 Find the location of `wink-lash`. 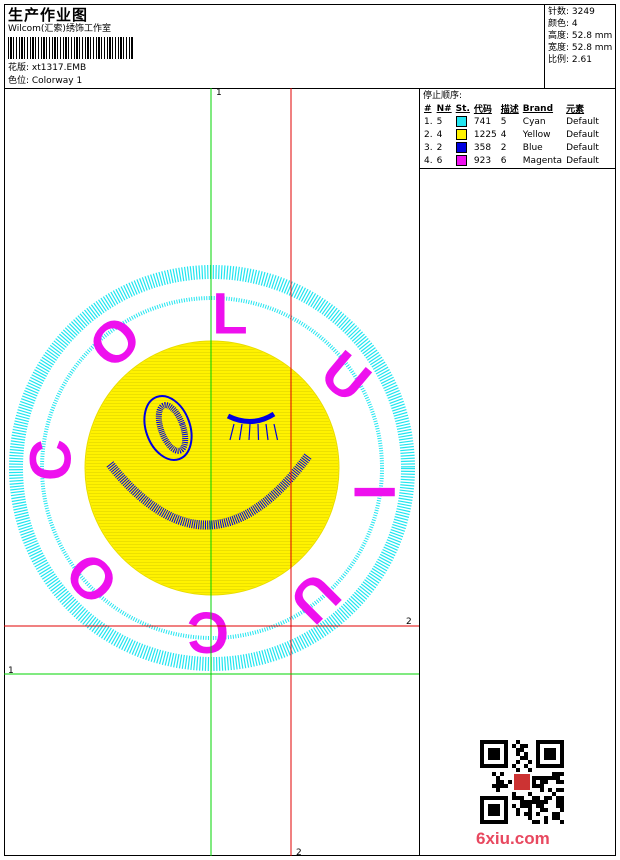

wink-lash is located at coordinates (258, 432).